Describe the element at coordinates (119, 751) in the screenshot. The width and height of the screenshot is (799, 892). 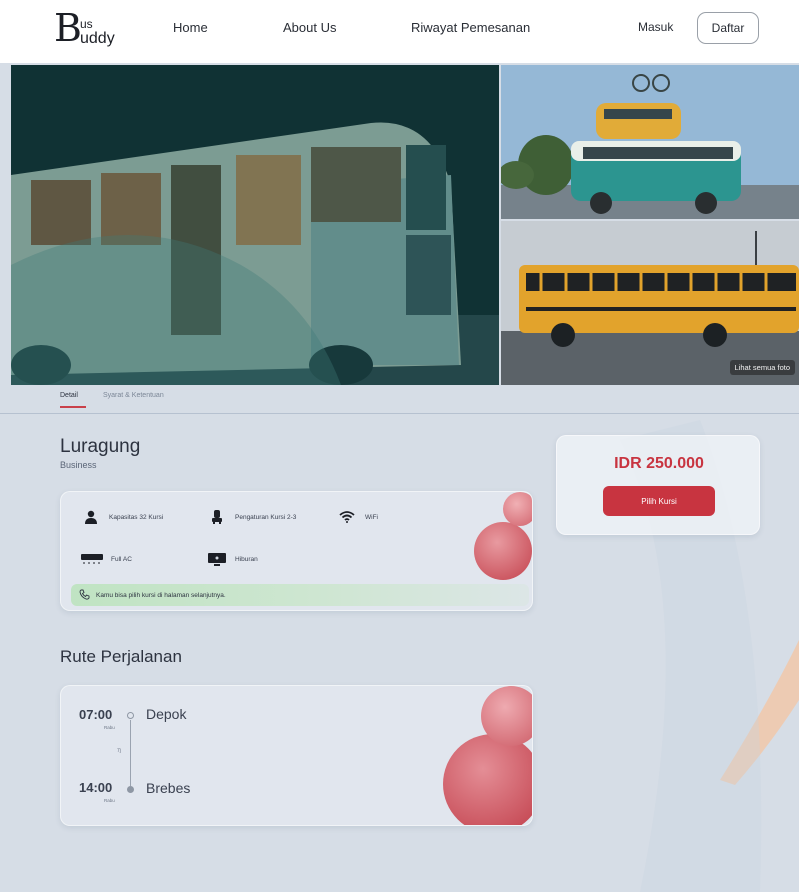
I see `trip-duration: 7j` at that location.